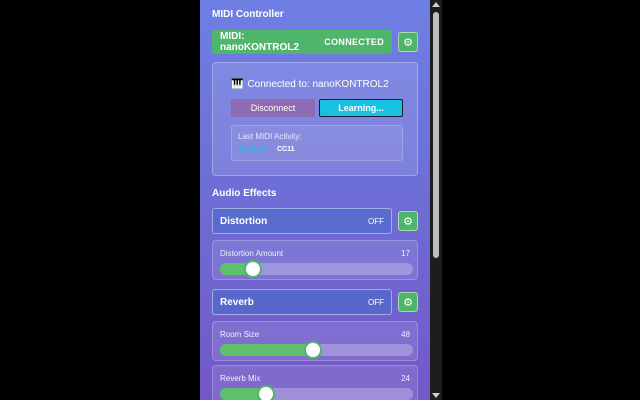  What do you see at coordinates (273, 108) in the screenshot?
I see `disconnect-button: Disconnect` at bounding box center [273, 108].